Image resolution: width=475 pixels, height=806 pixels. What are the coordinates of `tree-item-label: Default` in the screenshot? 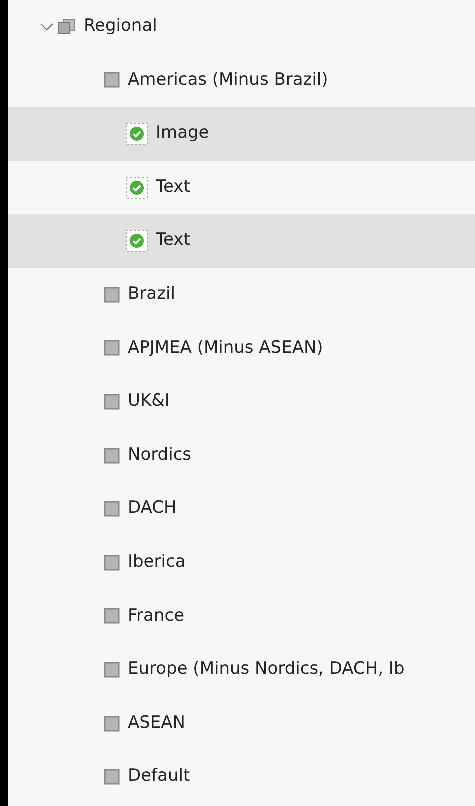 It's located at (159, 776).